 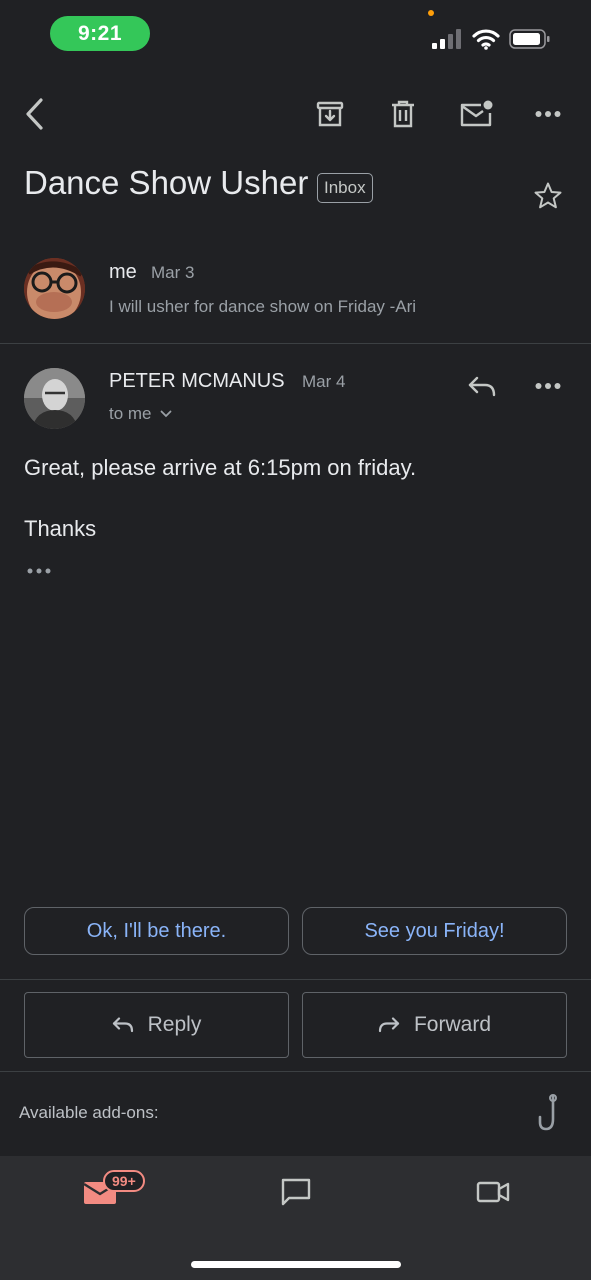 I want to click on forward-icon, so click(x=389, y=1025).